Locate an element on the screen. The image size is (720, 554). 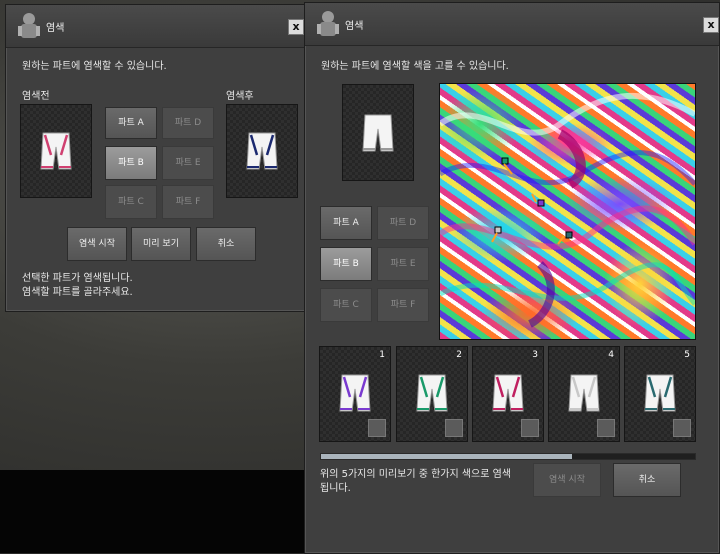
dye-progress-bar is located at coordinates (508, 456).